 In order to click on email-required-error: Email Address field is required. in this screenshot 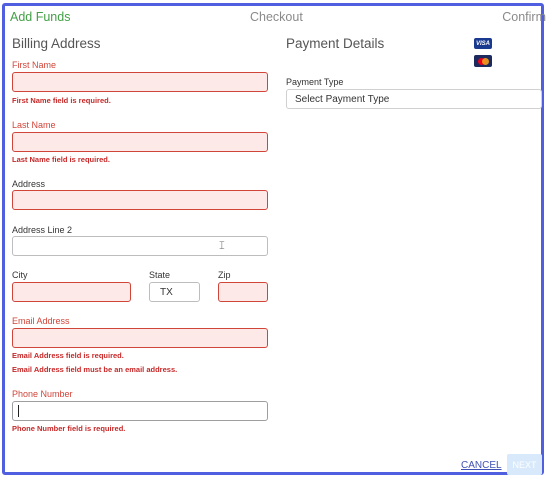, I will do `click(68, 355)`.